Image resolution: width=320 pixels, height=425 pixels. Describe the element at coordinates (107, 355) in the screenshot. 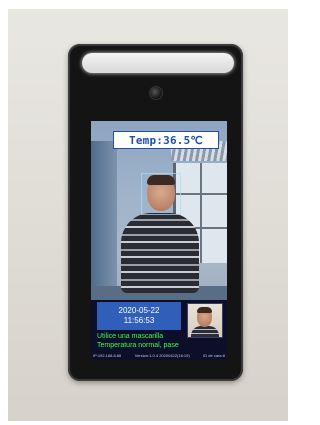

I see `footer-ip: IP:192.168.8.86` at that location.